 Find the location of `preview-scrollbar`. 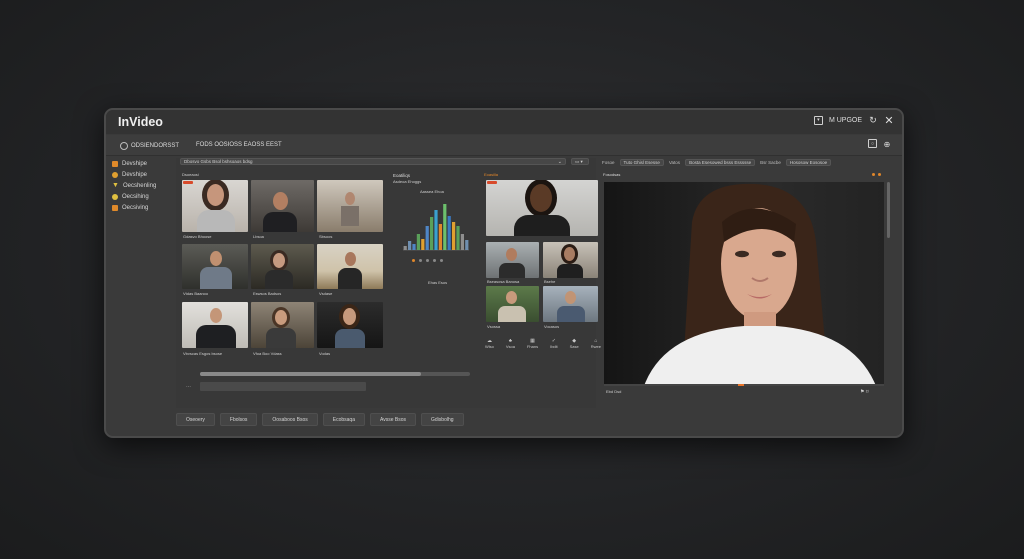

preview-scrollbar is located at coordinates (888, 210).